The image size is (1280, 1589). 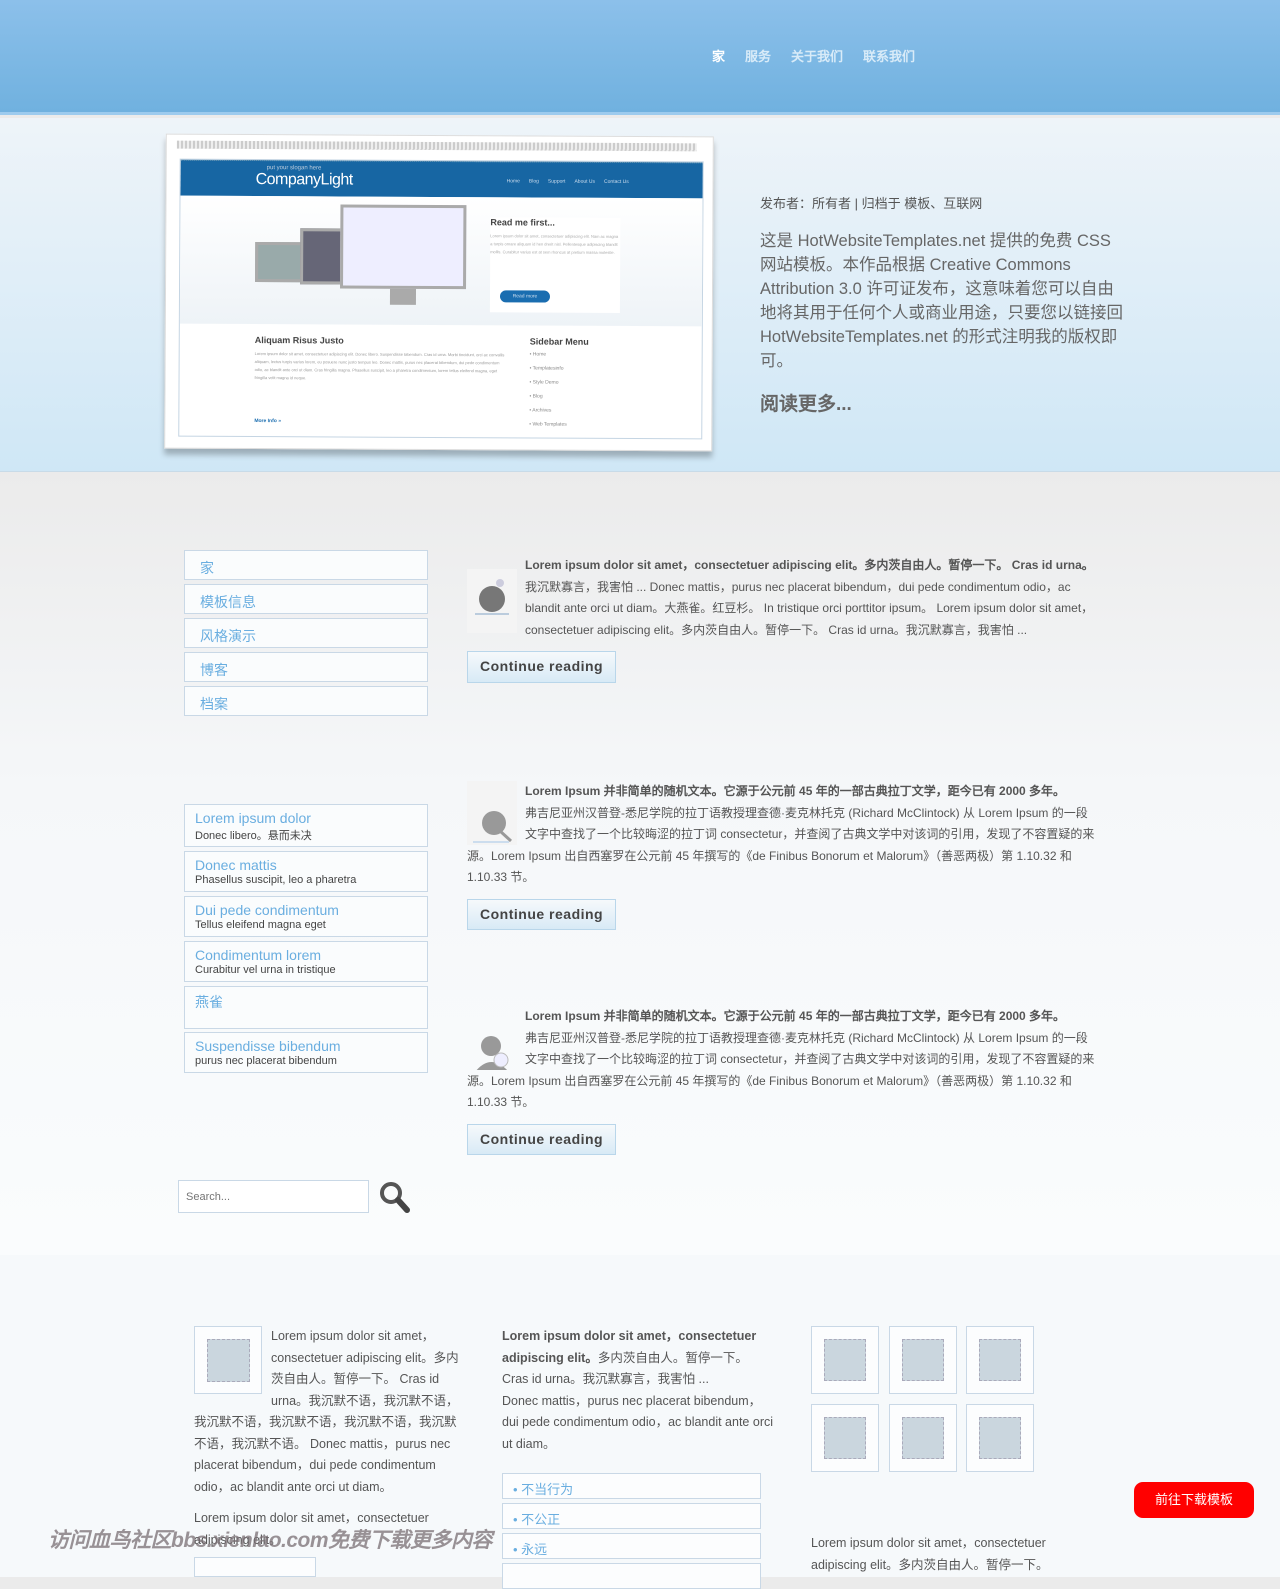 What do you see at coordinates (306, 633) in the screenshot?
I see `sidebar-item-style-demo: 风格演示` at bounding box center [306, 633].